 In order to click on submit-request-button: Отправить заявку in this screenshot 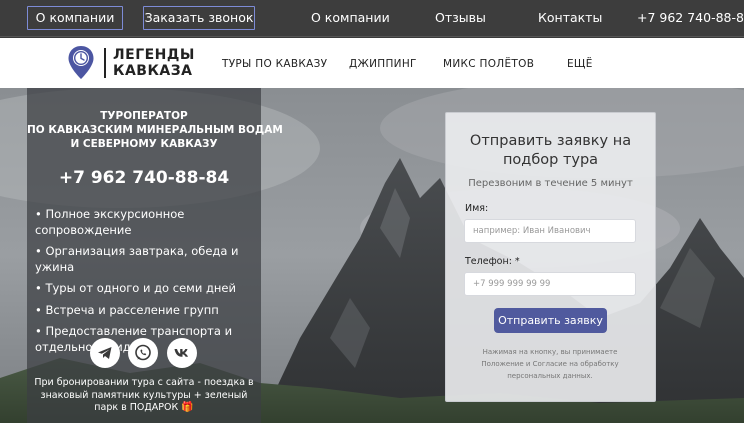, I will do `click(550, 320)`.